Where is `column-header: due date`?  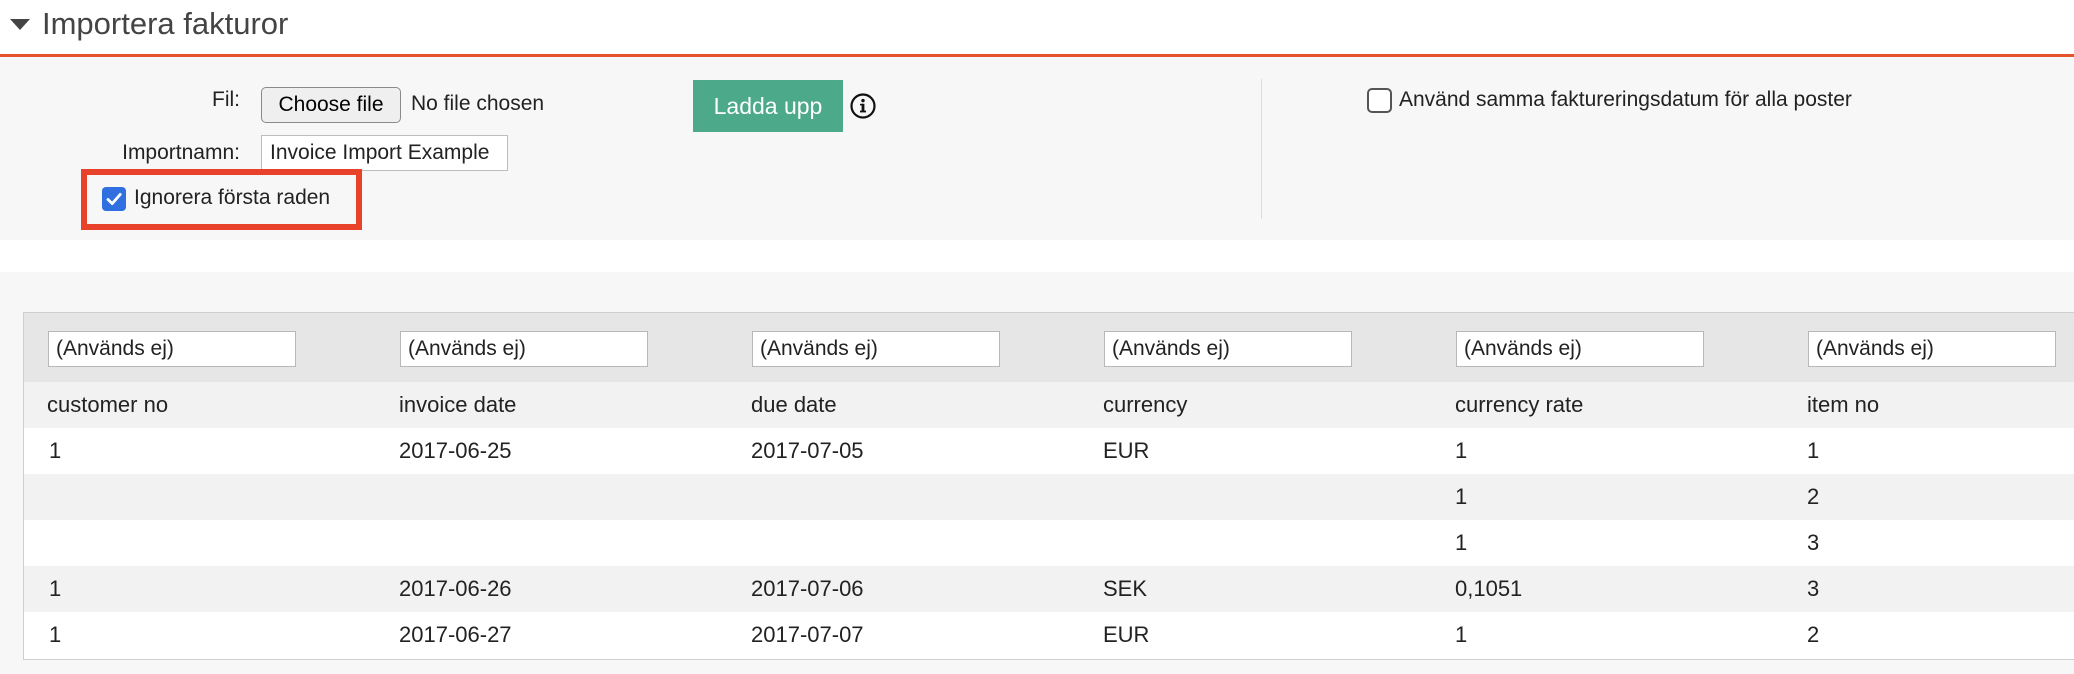 column-header: due date is located at coordinates (794, 404).